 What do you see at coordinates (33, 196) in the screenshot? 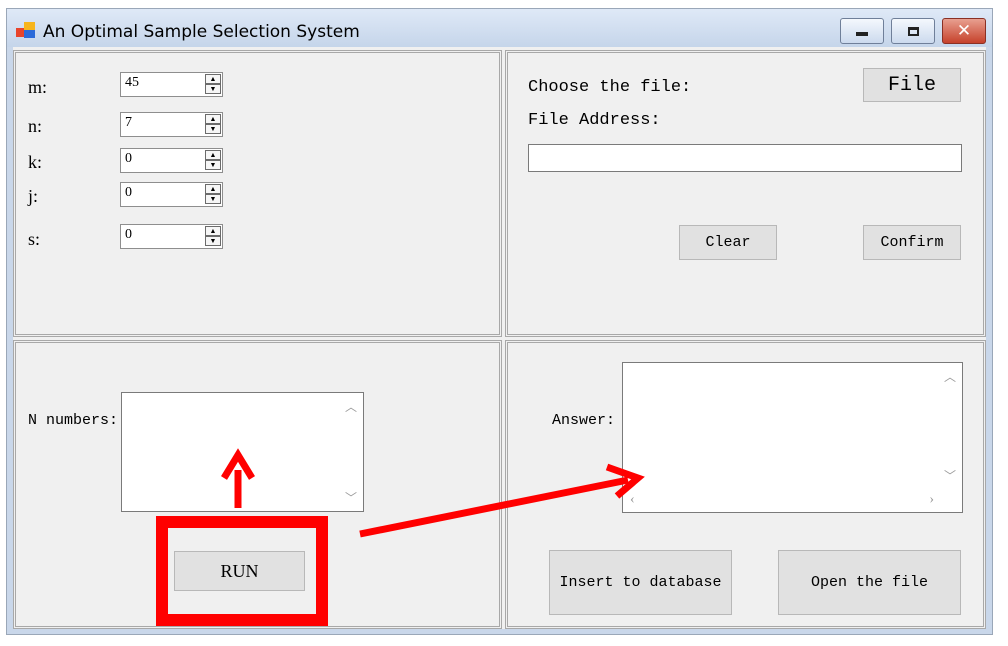
I see `param-label-j: j:` at bounding box center [33, 196].